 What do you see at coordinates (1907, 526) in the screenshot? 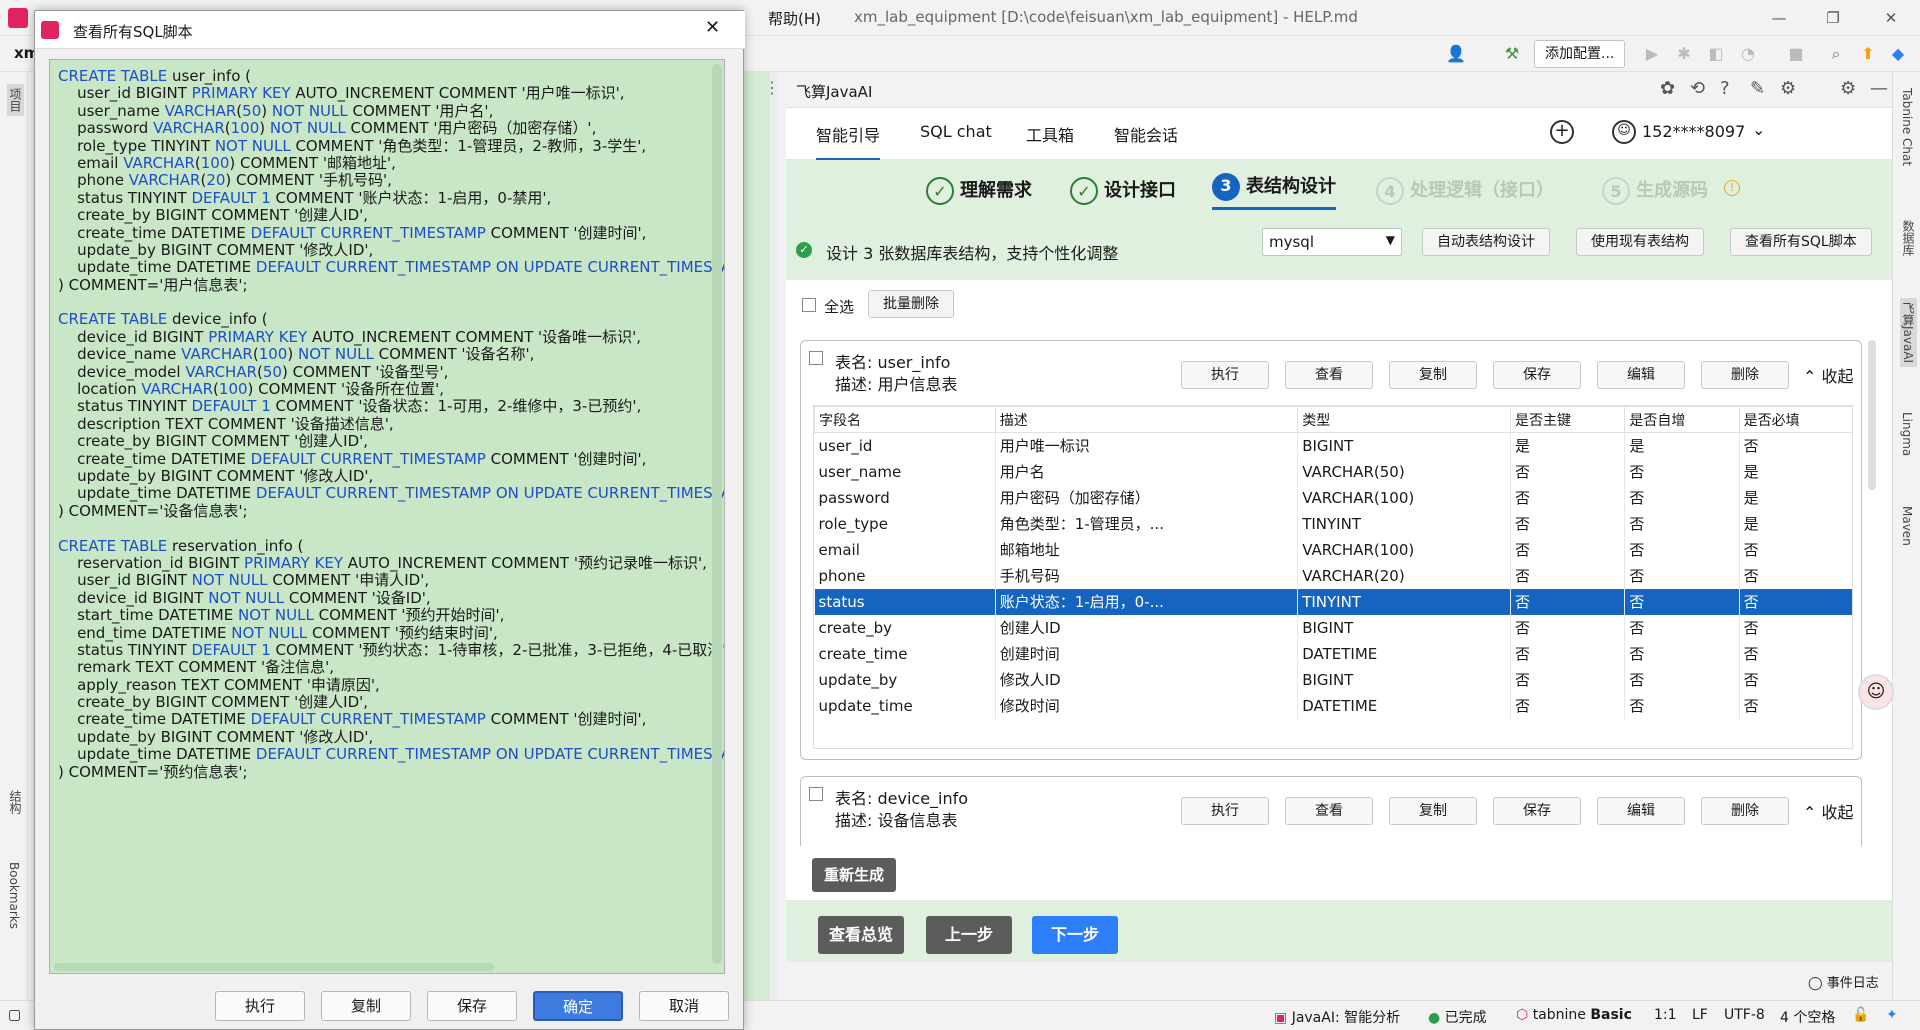
I see `tool-maven: Maven` at bounding box center [1907, 526].